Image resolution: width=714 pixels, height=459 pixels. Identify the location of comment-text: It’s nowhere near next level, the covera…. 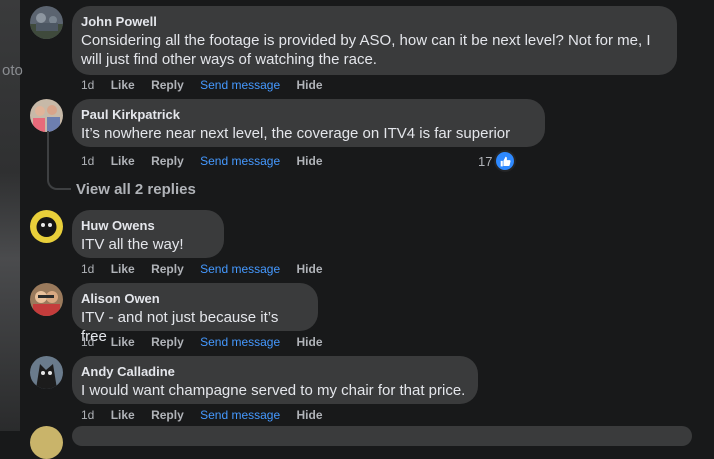
(296, 133).